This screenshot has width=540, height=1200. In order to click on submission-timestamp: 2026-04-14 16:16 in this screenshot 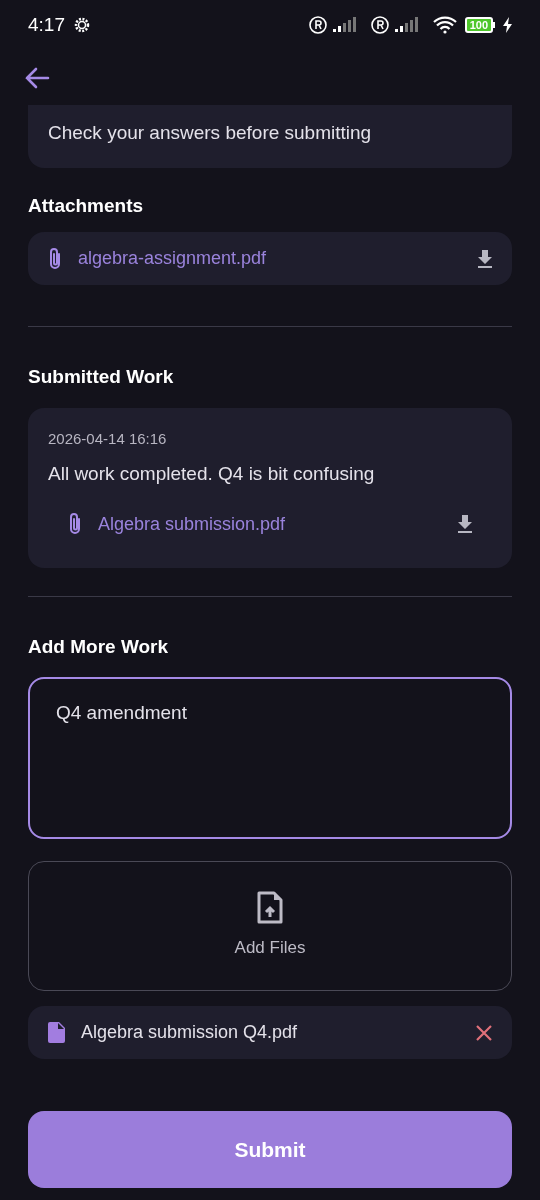, I will do `click(108, 438)`.